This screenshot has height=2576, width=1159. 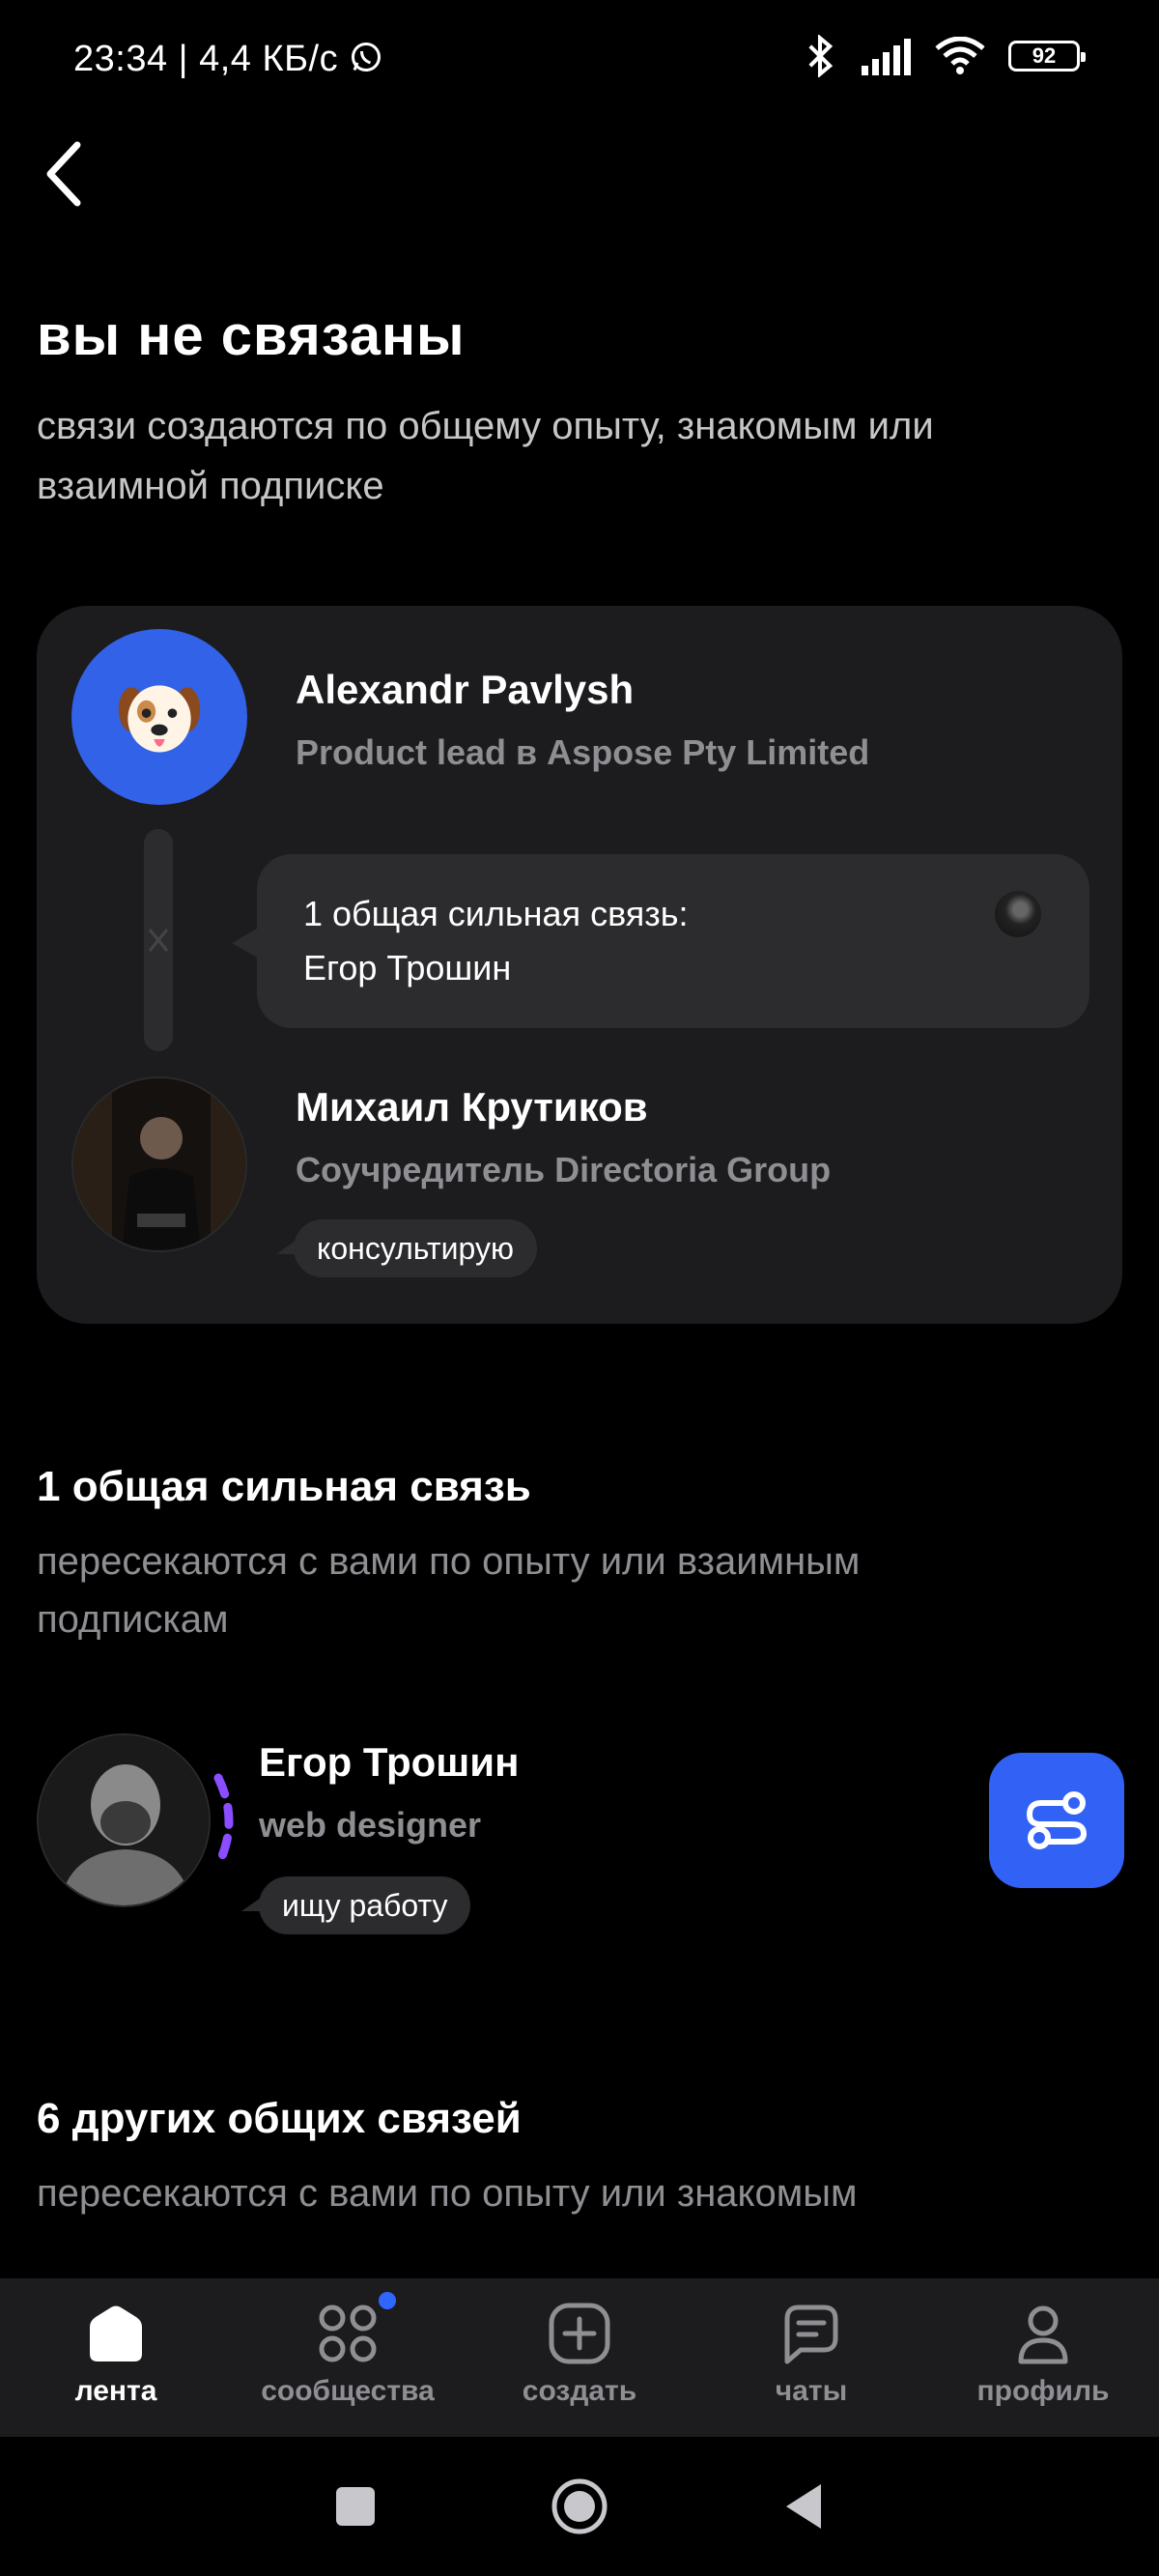 I want to click on connection-line, so click(x=158, y=940).